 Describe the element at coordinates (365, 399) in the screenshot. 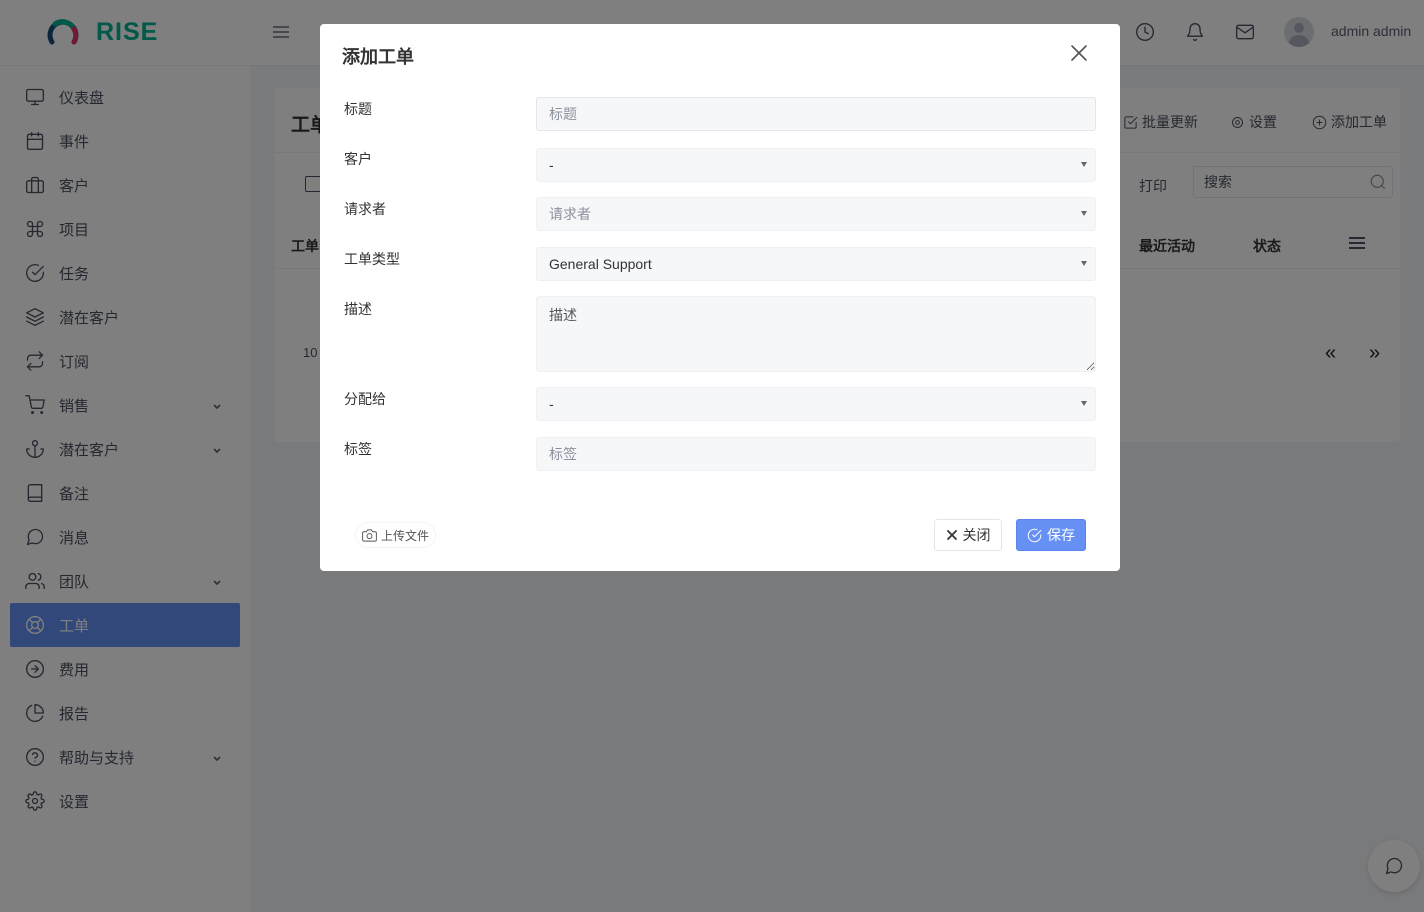

I see `assign-to-label: 分配给` at that location.